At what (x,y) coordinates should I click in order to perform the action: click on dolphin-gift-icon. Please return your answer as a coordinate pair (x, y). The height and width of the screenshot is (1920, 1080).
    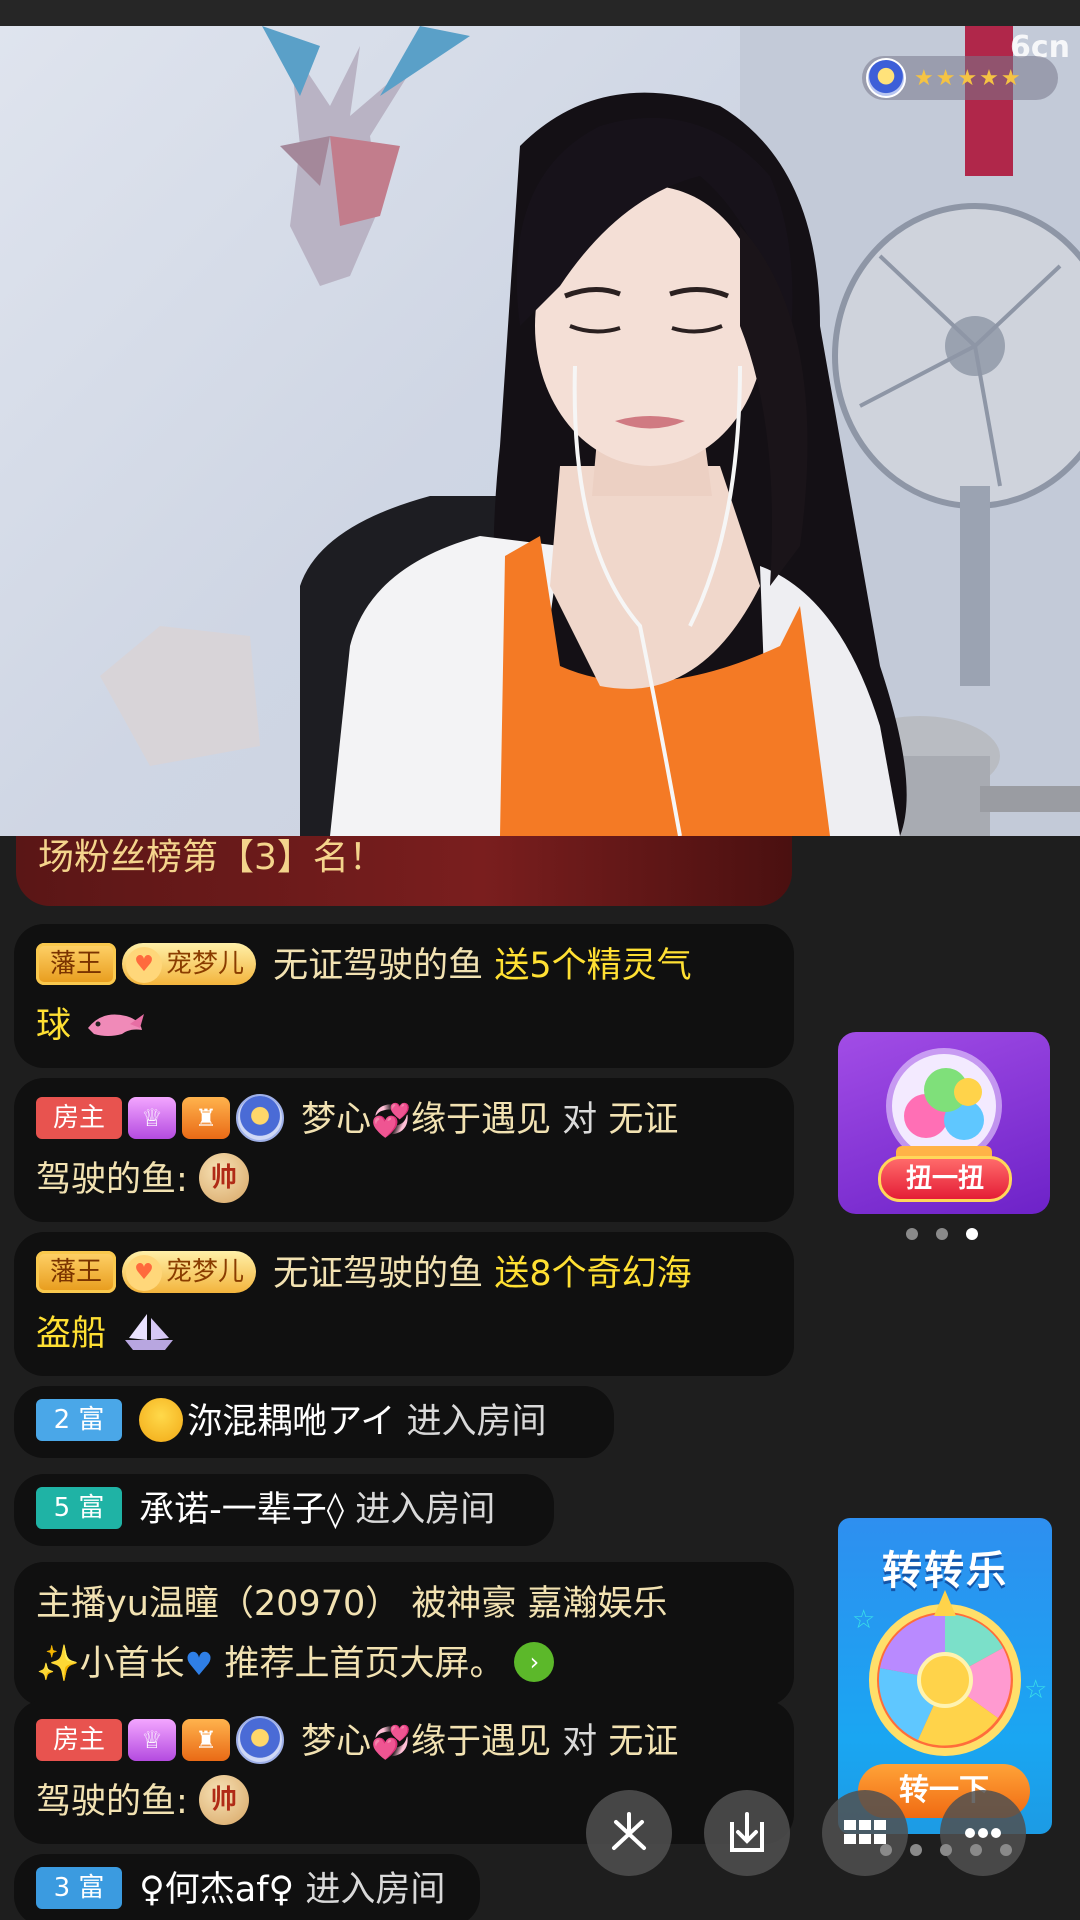
    Looking at the image, I should click on (116, 1025).